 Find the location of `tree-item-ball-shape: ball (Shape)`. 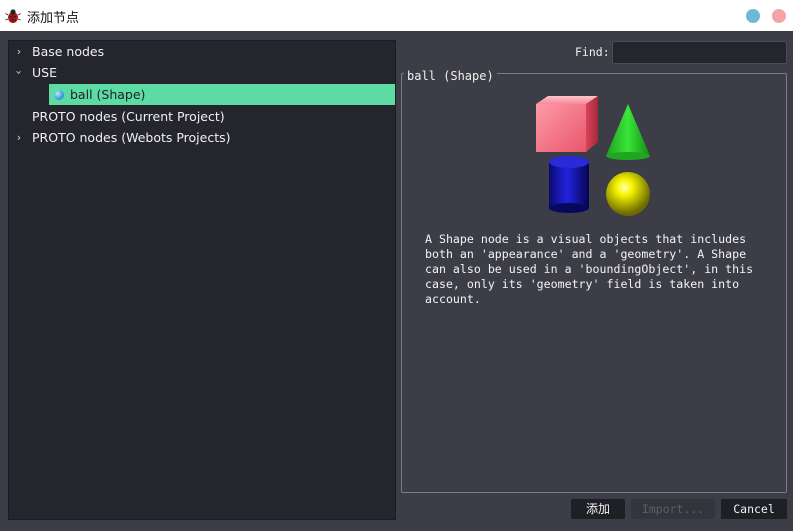

tree-item-ball-shape: ball (Shape) is located at coordinates (222, 94).